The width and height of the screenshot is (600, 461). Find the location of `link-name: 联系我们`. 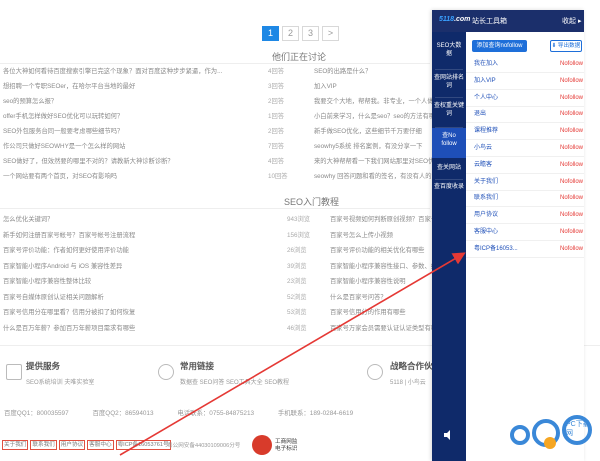

link-name: 联系我们 is located at coordinates (486, 198).